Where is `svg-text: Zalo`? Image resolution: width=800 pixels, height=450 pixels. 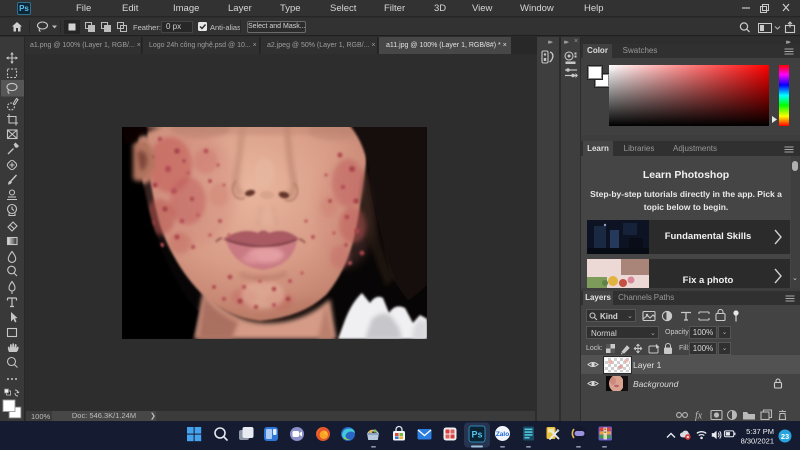 svg-text: Zalo is located at coordinates (502, 434).